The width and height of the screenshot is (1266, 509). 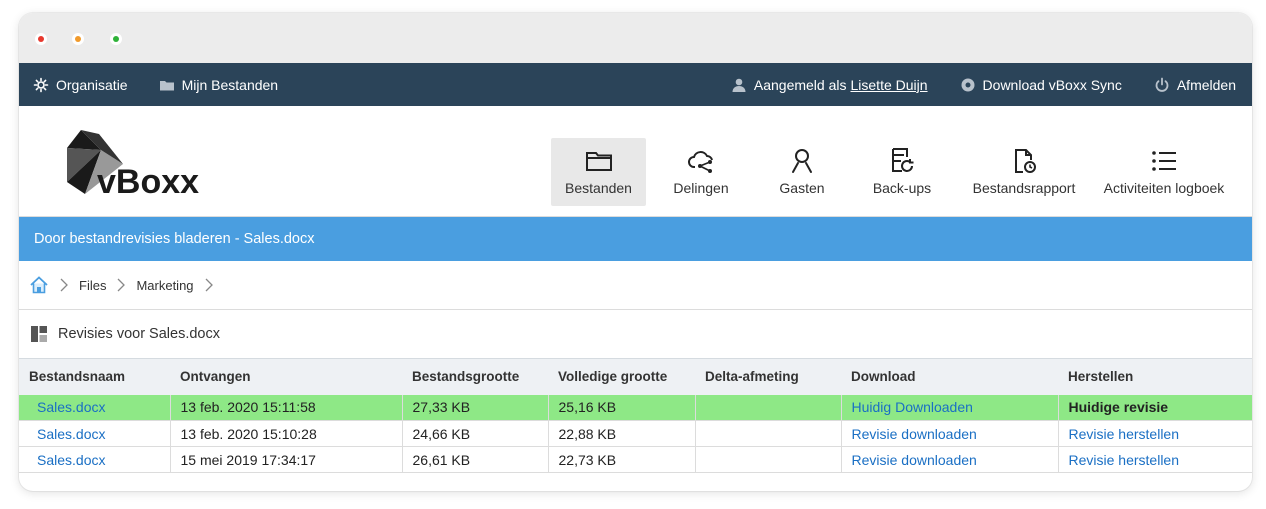 I want to click on received-cell: 13 feb. 2020 15:10:28, so click(x=286, y=433).